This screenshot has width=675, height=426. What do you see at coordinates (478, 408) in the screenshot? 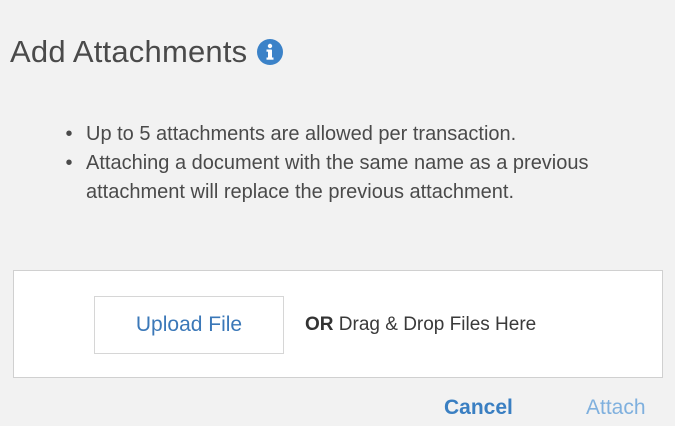
I see `cancel-button: Cancel` at bounding box center [478, 408].